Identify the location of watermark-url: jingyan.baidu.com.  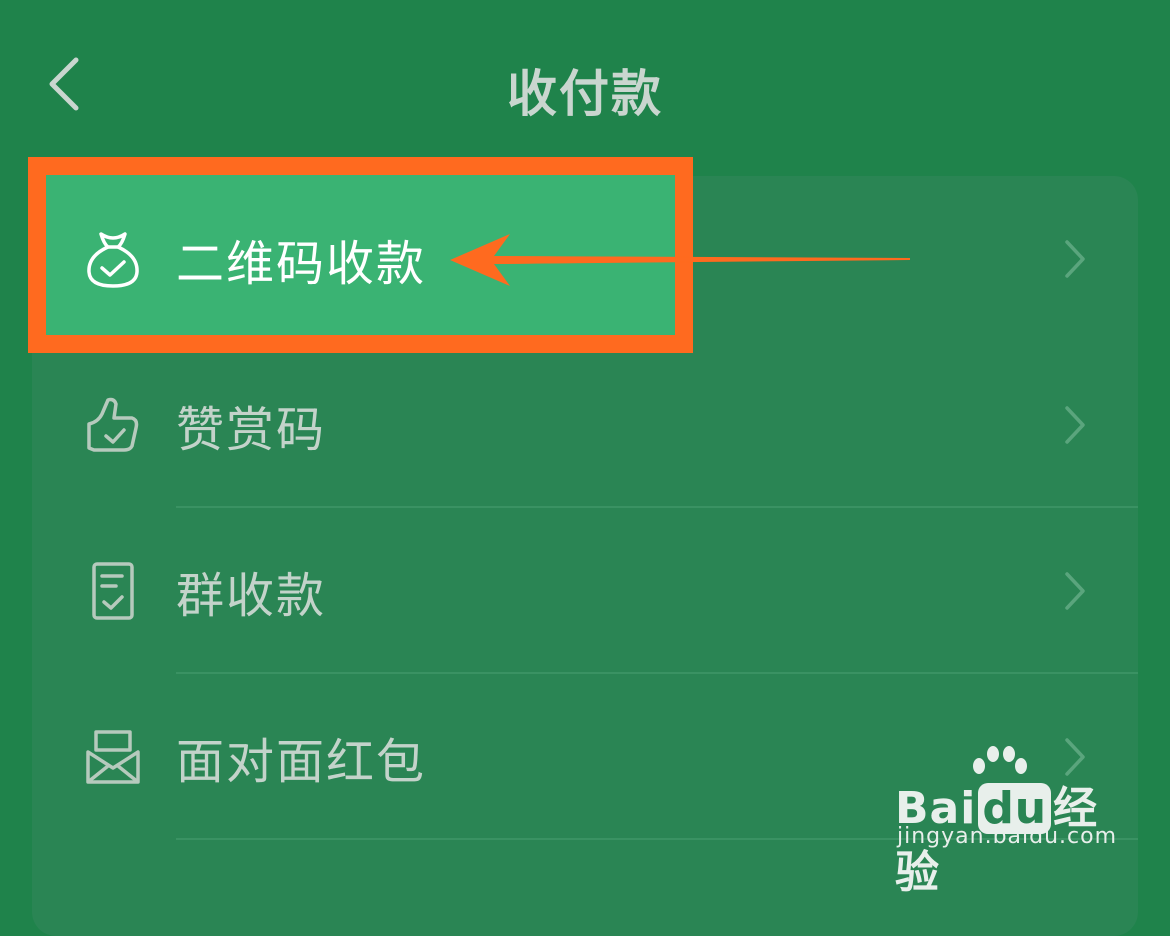
(1007, 836).